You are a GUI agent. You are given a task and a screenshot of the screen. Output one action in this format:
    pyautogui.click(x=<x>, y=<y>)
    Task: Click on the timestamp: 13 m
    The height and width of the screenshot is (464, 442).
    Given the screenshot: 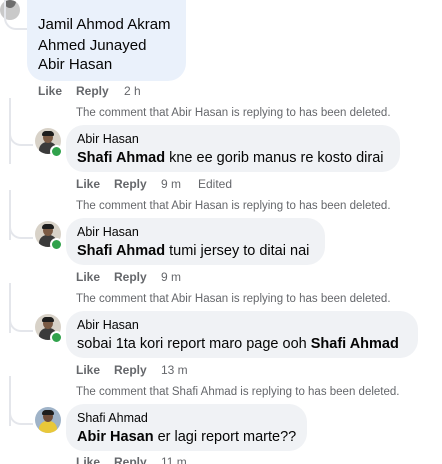 What is the action you would take?
    pyautogui.click(x=174, y=370)
    